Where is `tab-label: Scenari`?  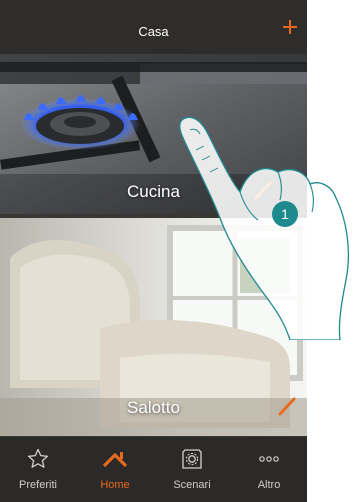
tab-label: Scenari is located at coordinates (192, 485).